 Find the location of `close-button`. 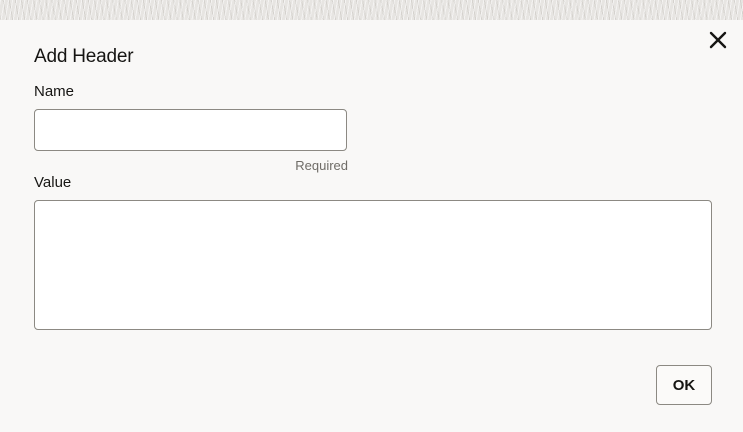

close-button is located at coordinates (718, 42).